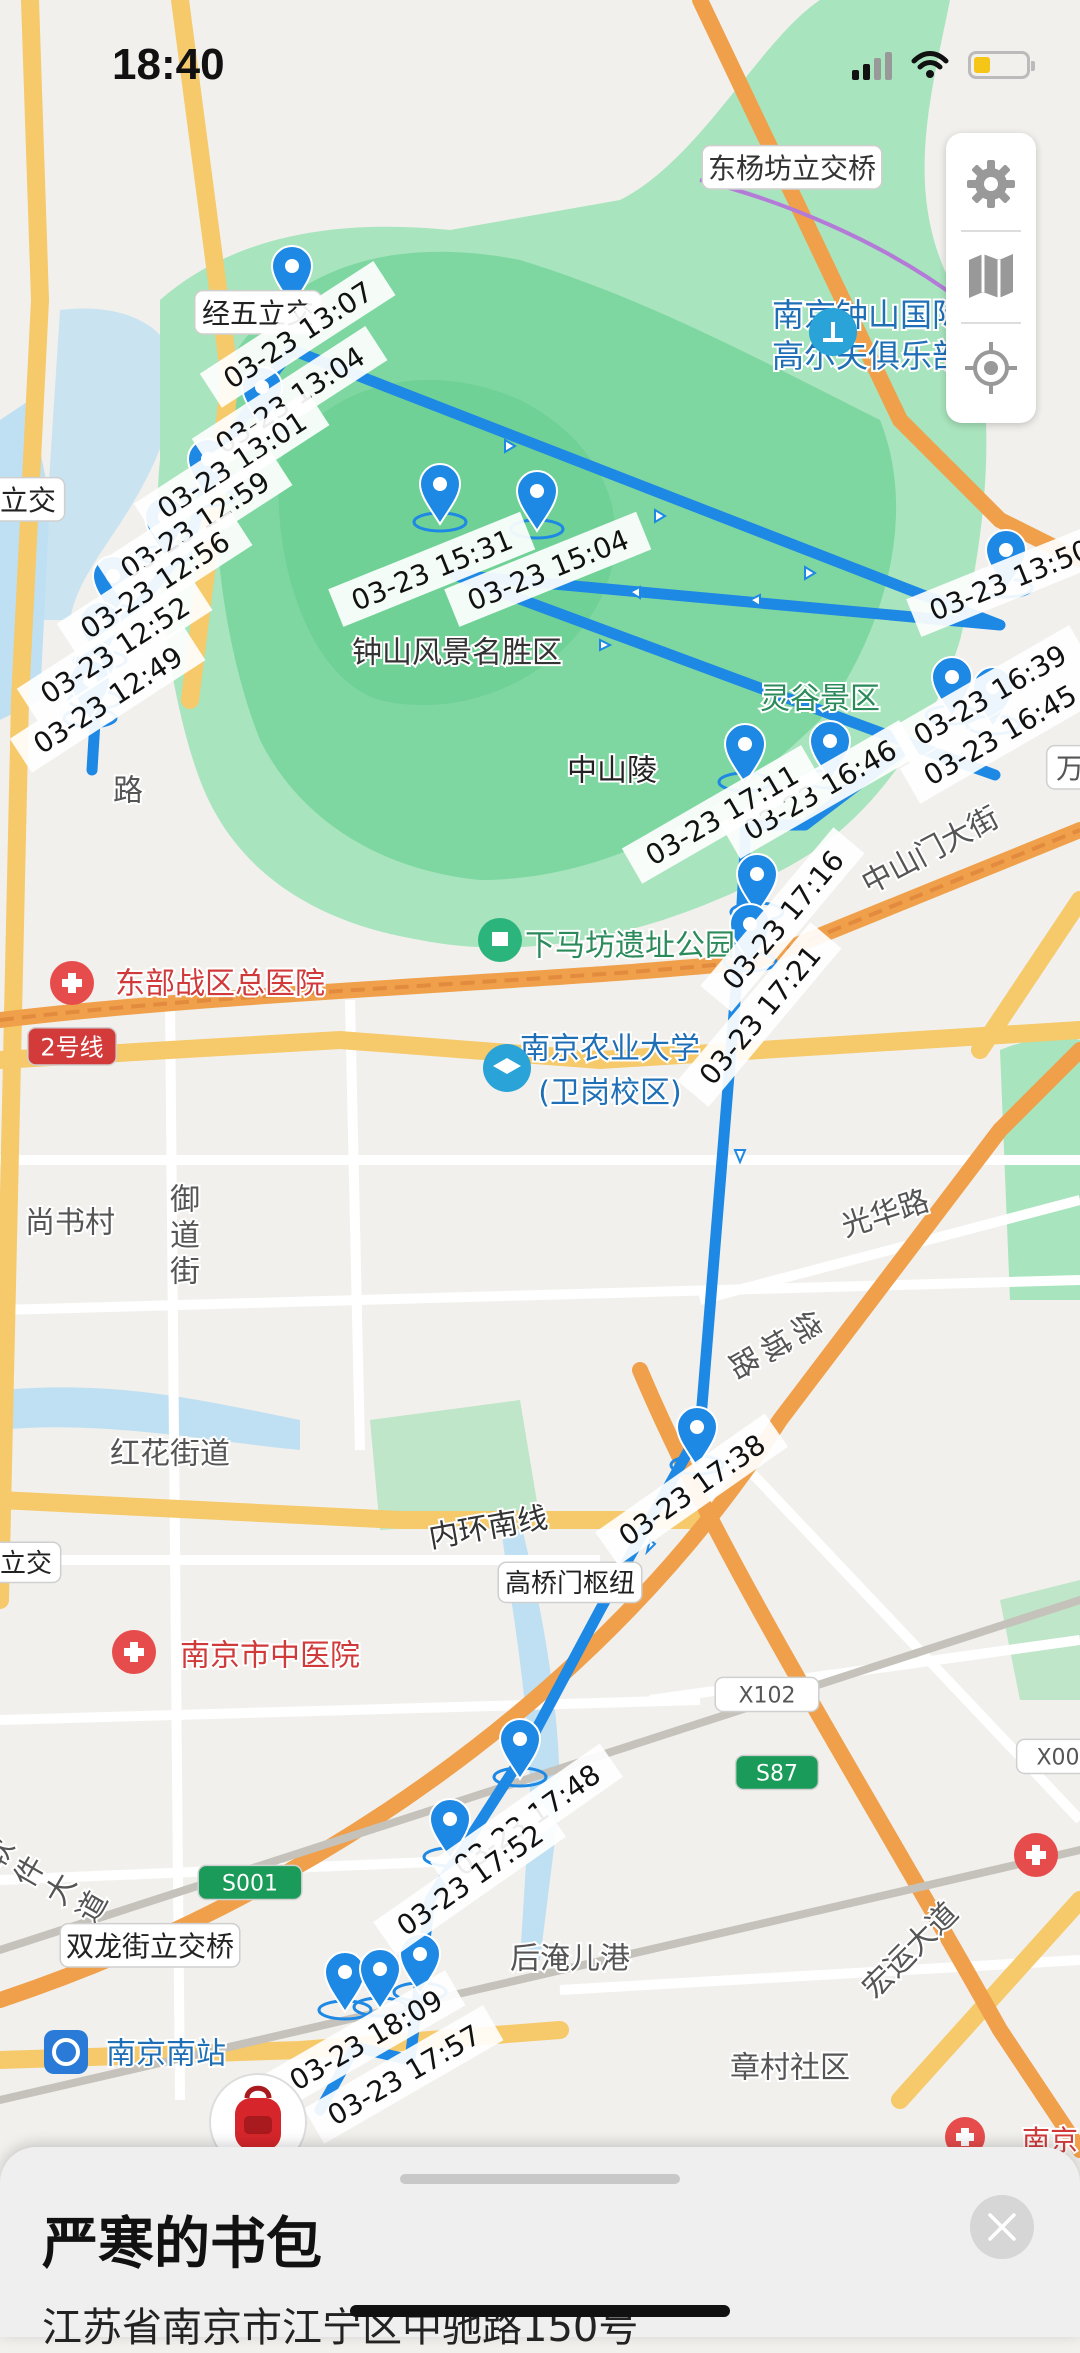 The height and width of the screenshot is (2353, 1080). What do you see at coordinates (185, 1272) in the screenshot?
I see `svg-text: 街` at bounding box center [185, 1272].